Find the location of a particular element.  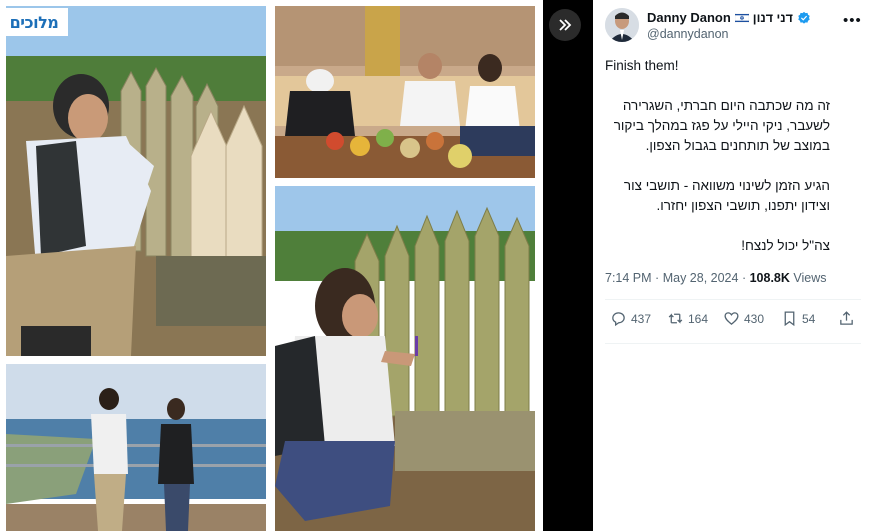

tweet-p2-line-1: זה מה שכתבה היום חברתי, השגרירה is located at coordinates (726, 105).